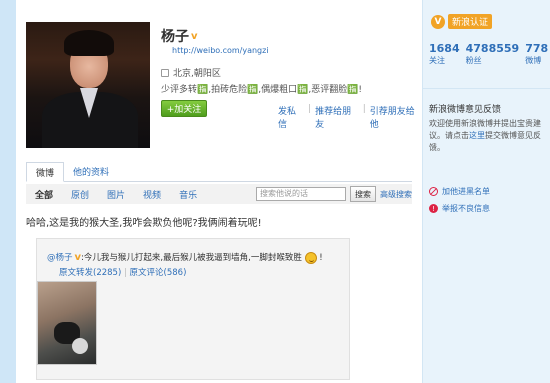  What do you see at coordinates (175, 37) in the screenshot?
I see `profile-name: 杨子` at bounding box center [175, 37].